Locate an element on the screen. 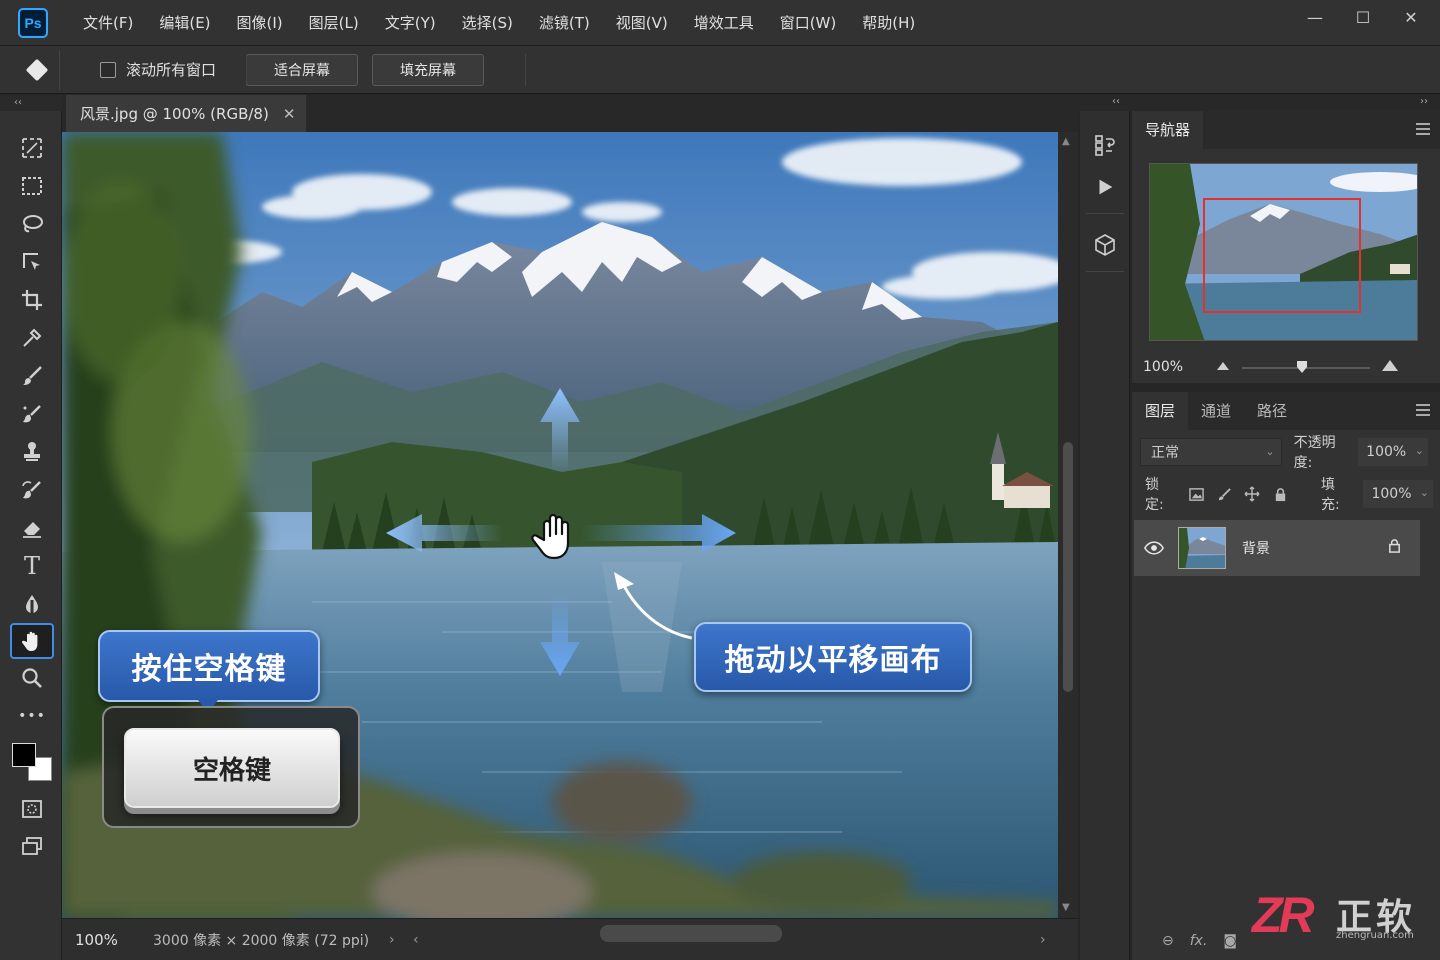 The image size is (1440, 960). photoshop-logo: Ps is located at coordinates (33, 22).